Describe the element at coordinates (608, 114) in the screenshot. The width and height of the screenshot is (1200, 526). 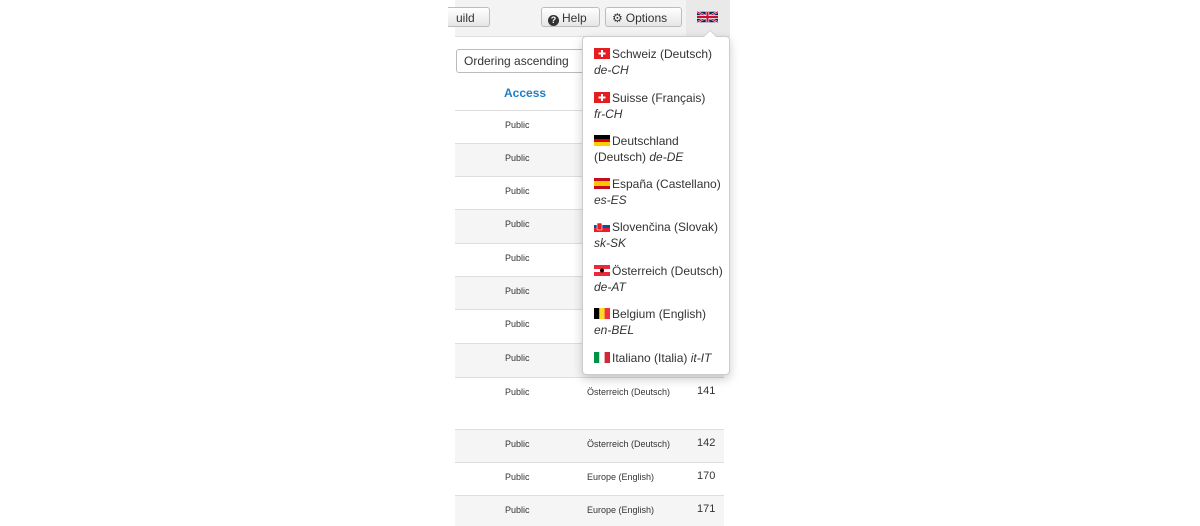
I see `language-code: fr-CH` at that location.